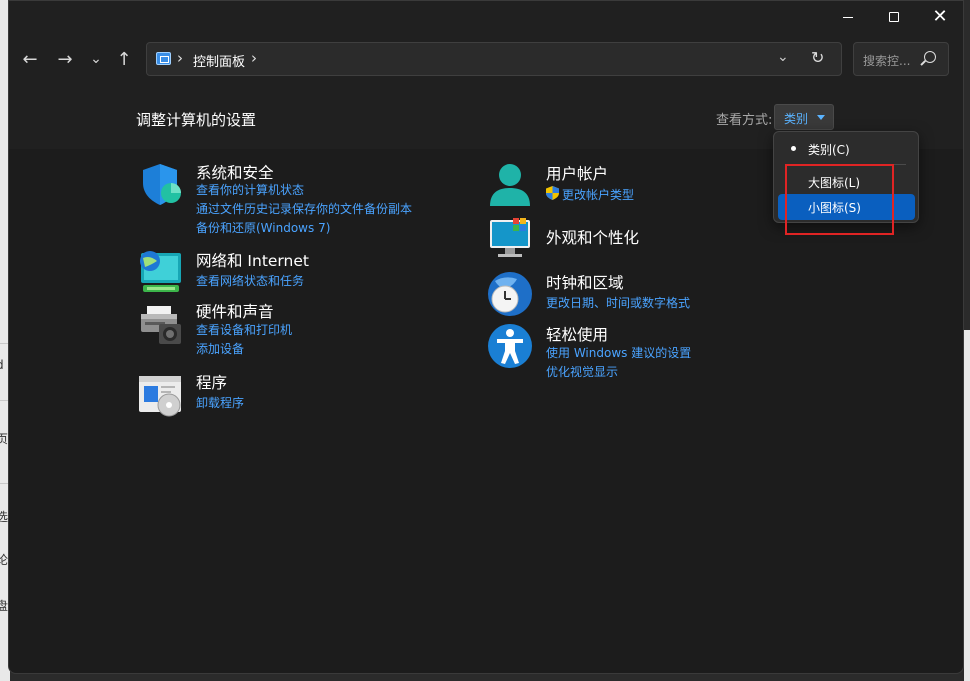 This screenshot has height=681, width=970. Describe the element at coordinates (829, 150) in the screenshot. I see `menu-item-label: 类别(C)` at that location.